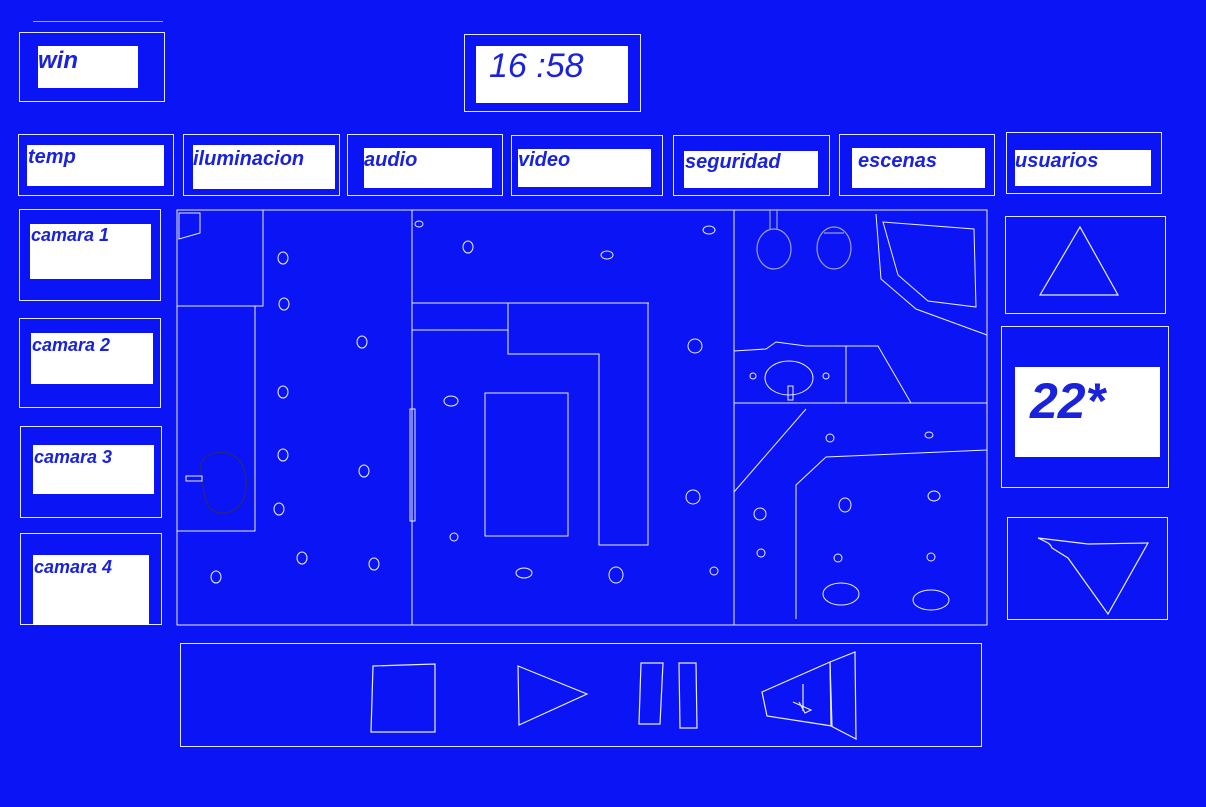 This screenshot has width=1206, height=807. What do you see at coordinates (733, 162) in the screenshot?
I see `tab-label: seguridad` at bounding box center [733, 162].